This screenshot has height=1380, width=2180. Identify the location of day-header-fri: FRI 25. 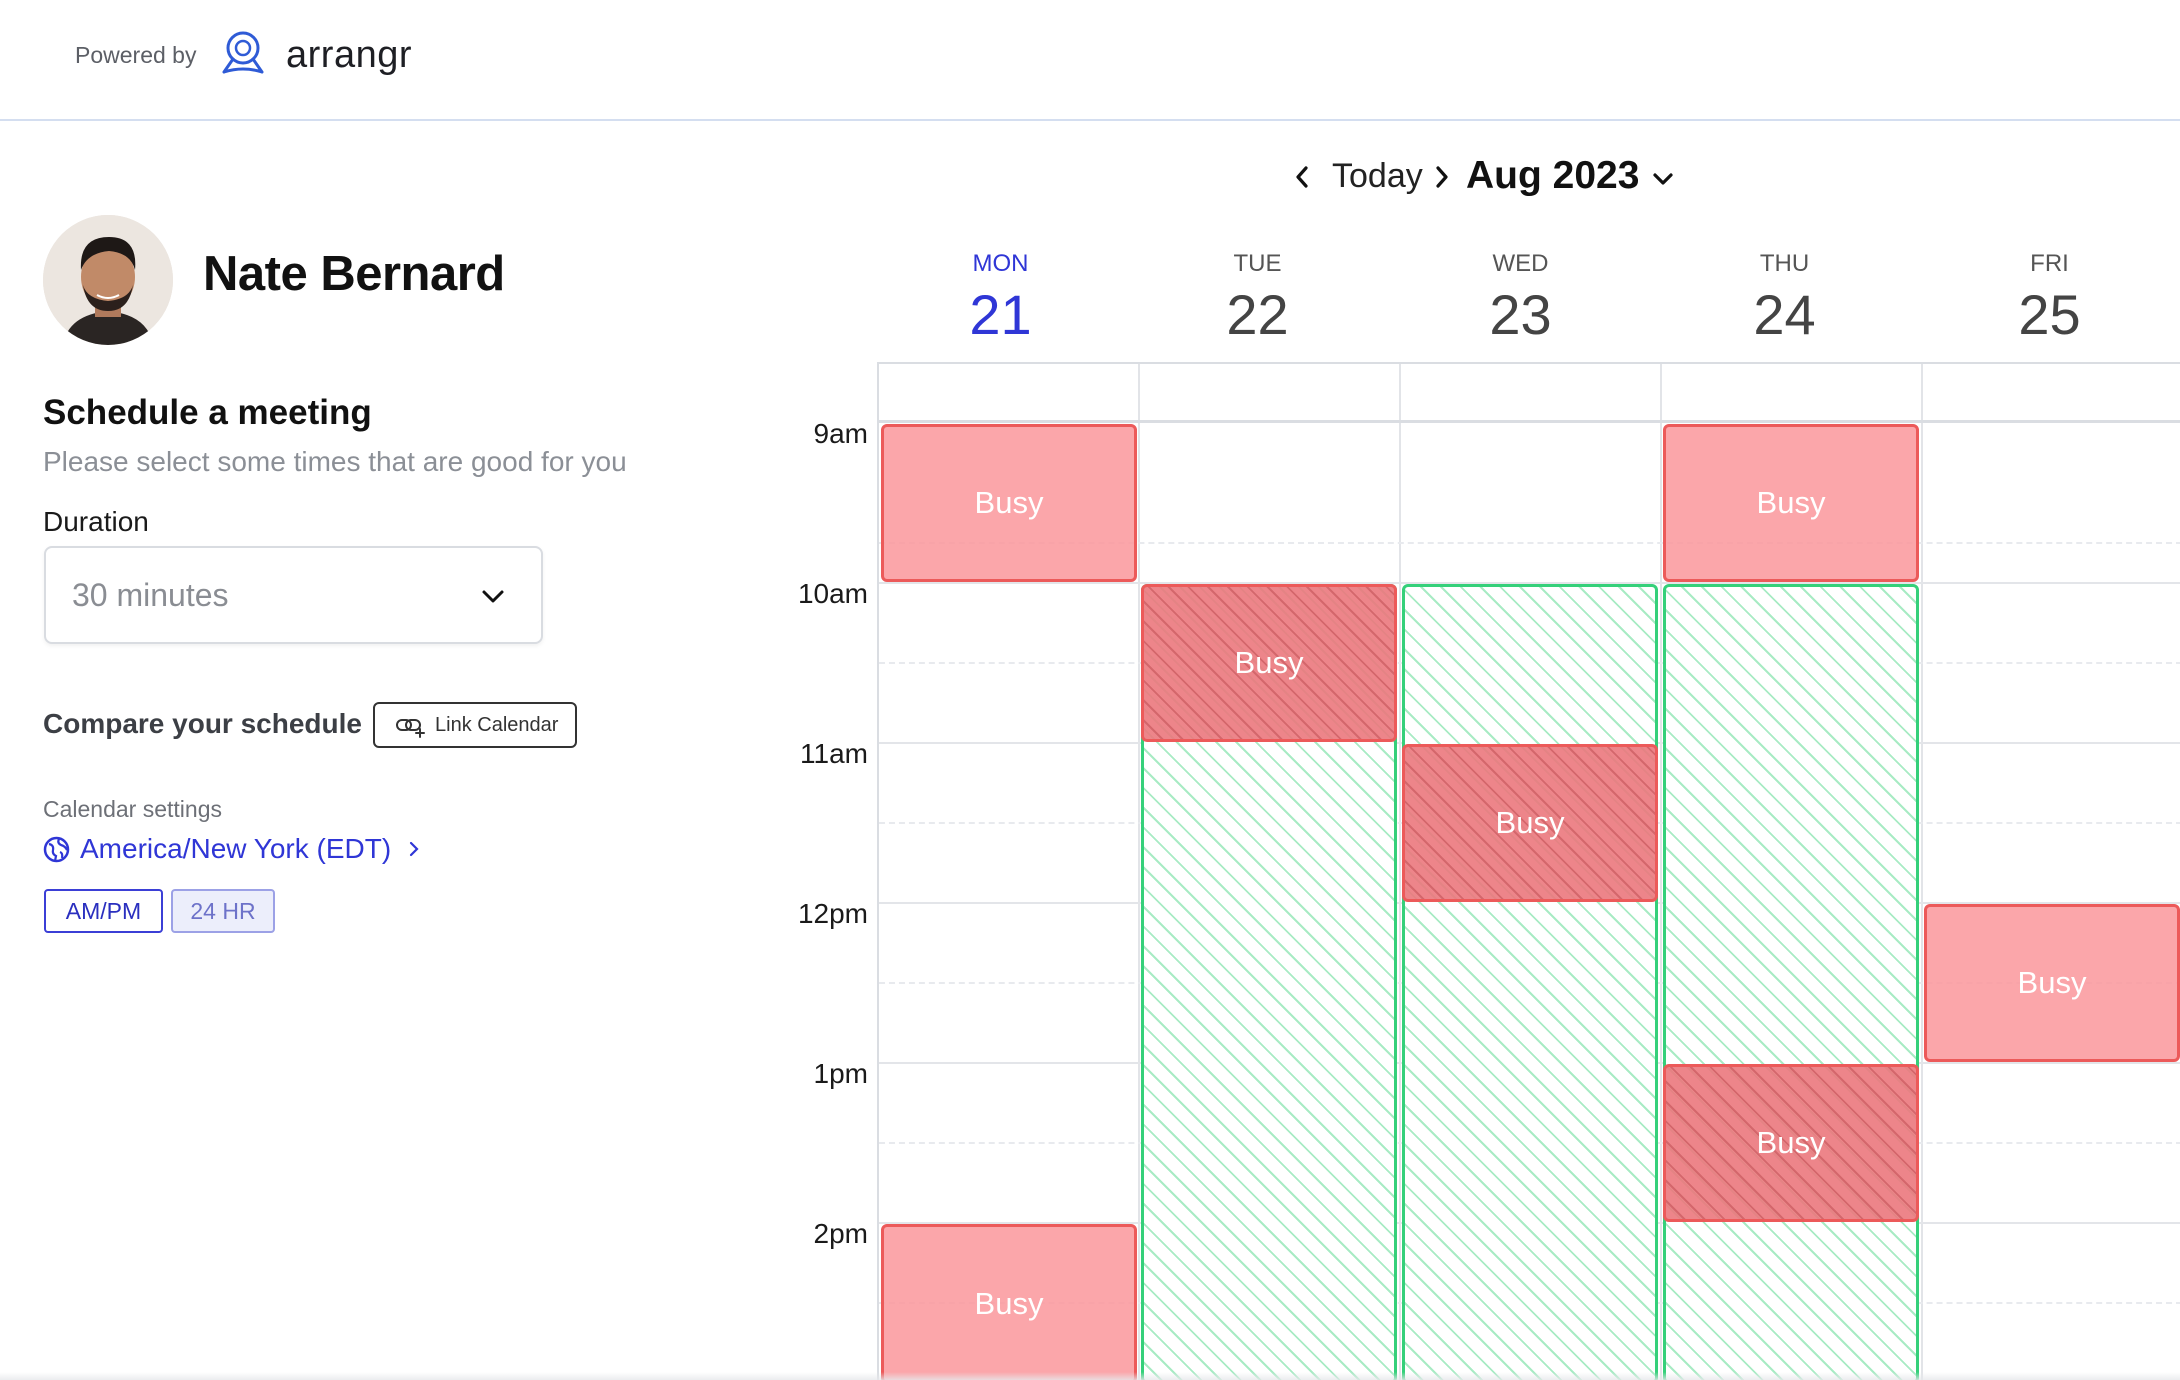
(2049, 298).